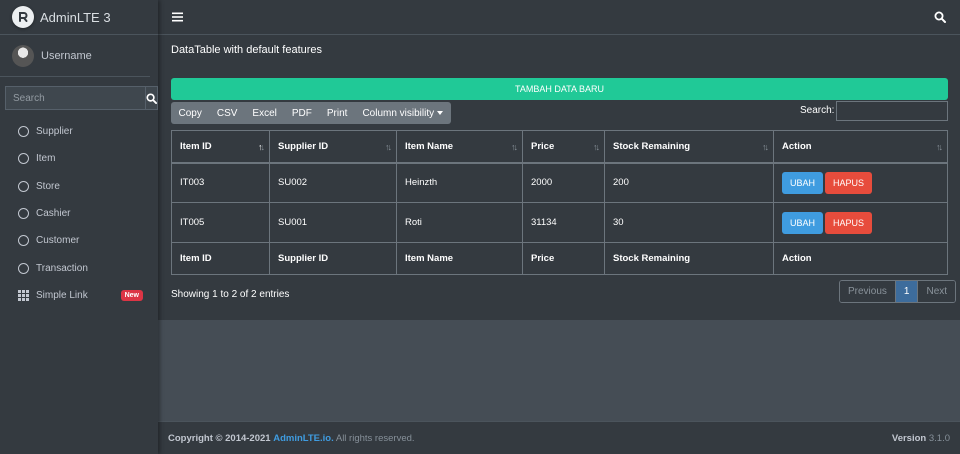  I want to click on brand-title: AdminLTE 3, so click(75, 17).